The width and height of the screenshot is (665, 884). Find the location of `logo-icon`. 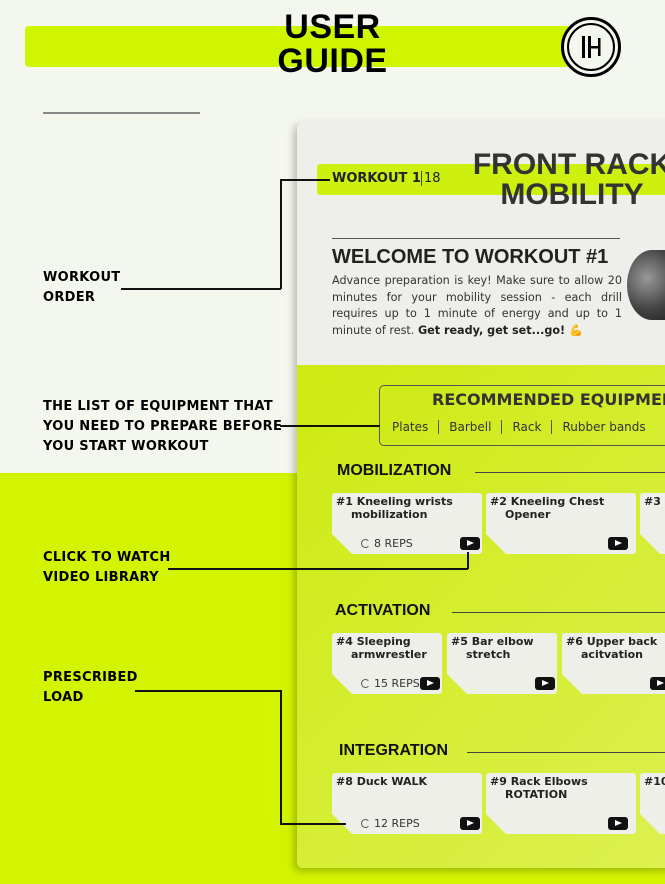

logo-icon is located at coordinates (591, 47).